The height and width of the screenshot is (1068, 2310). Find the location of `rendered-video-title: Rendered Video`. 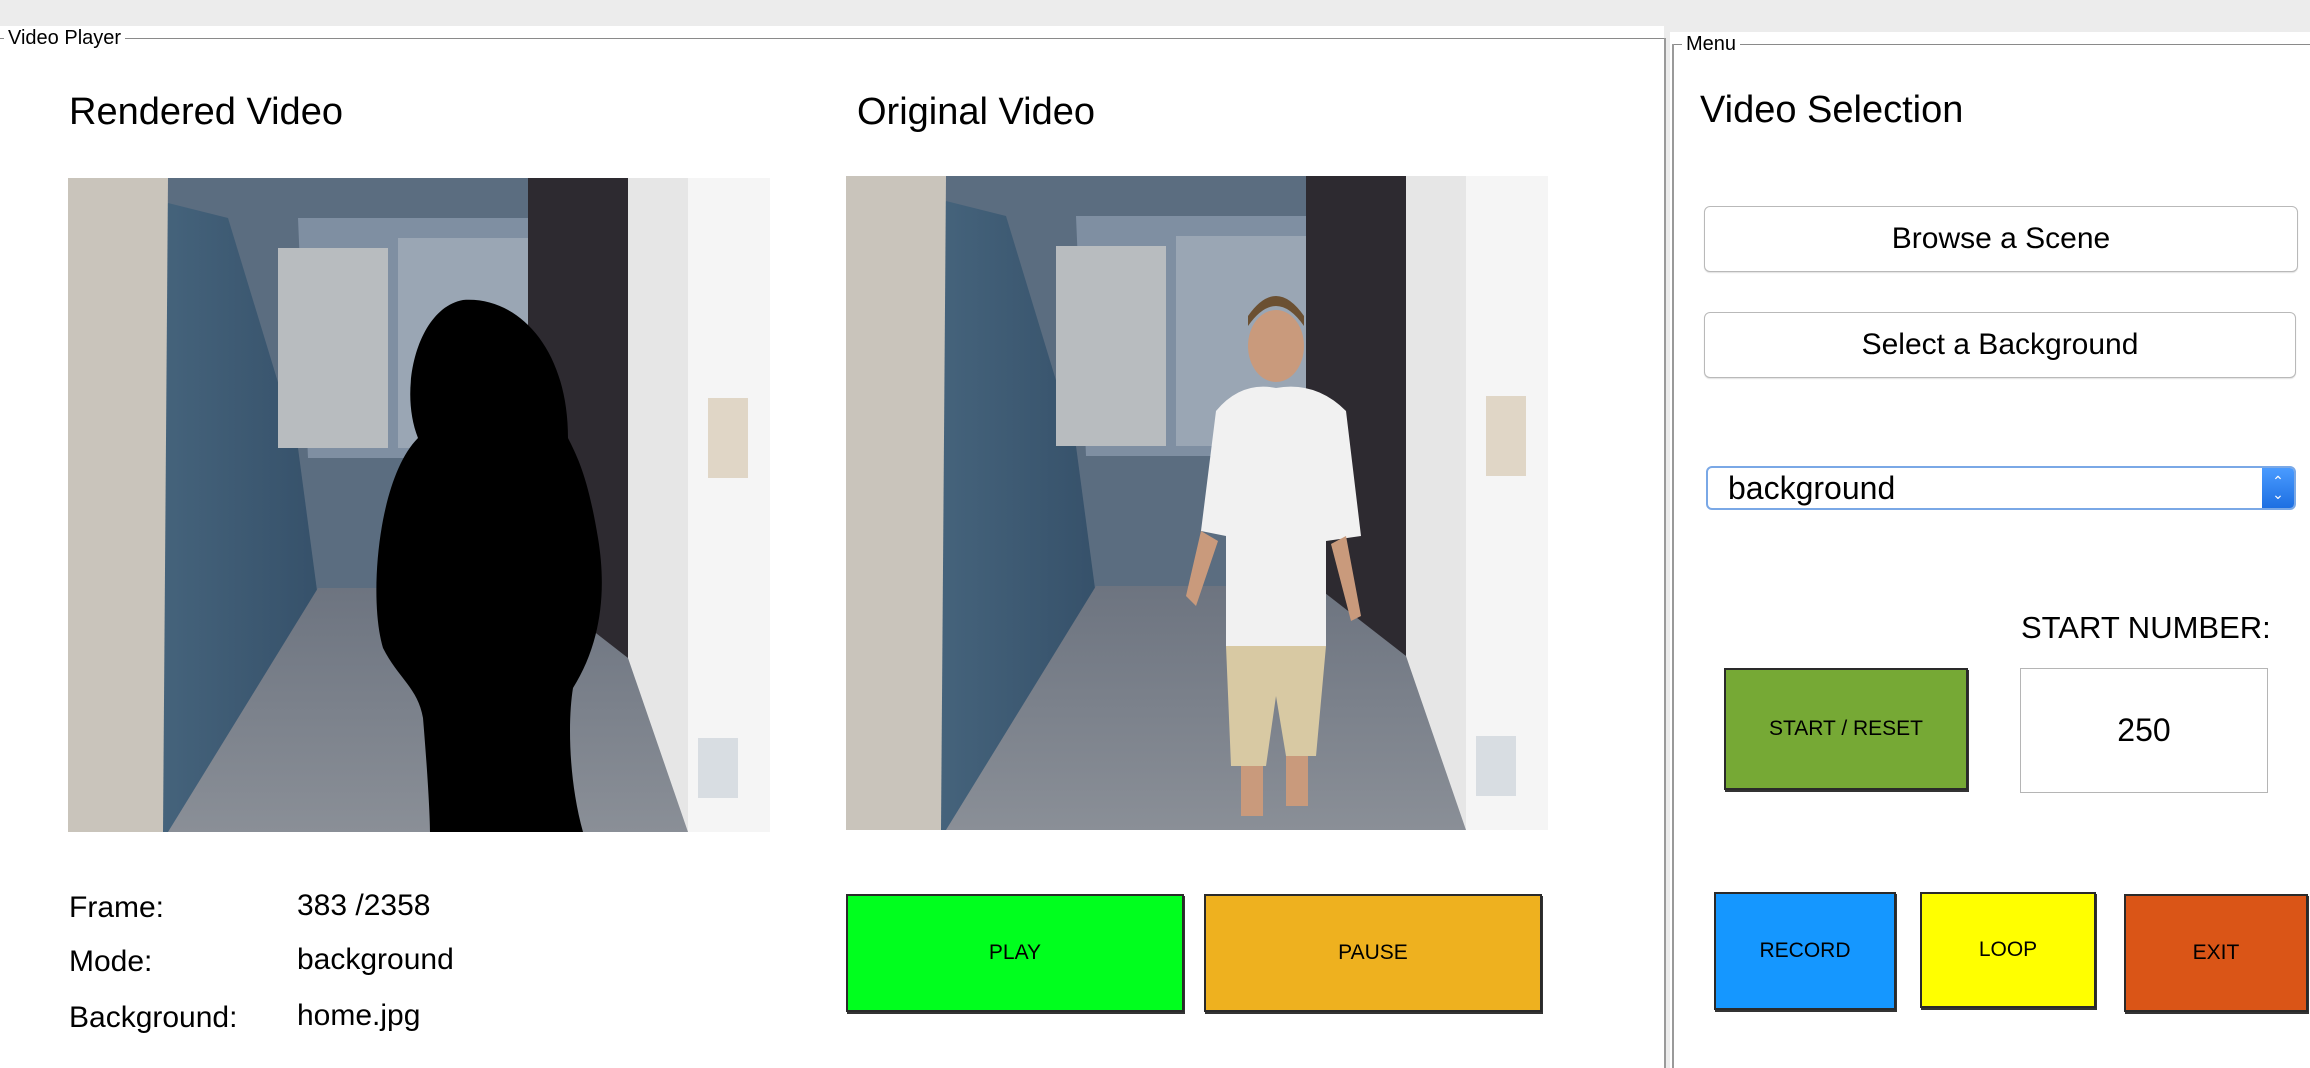

rendered-video-title: Rendered Video is located at coordinates (206, 112).